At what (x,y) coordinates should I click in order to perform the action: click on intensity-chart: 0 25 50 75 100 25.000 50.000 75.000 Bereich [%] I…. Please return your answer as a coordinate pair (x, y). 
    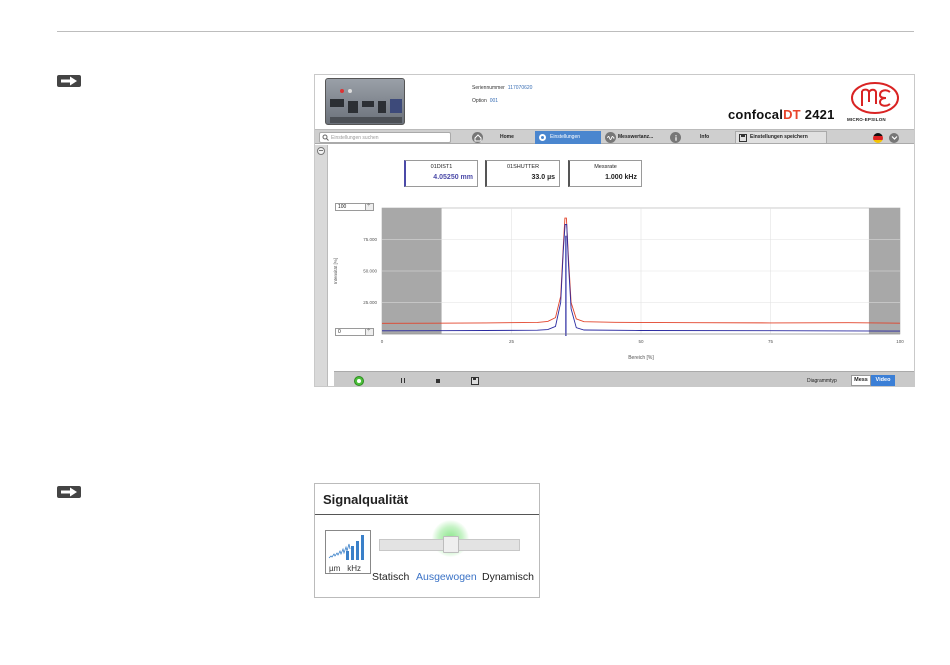
    Looking at the image, I should click on (618, 284).